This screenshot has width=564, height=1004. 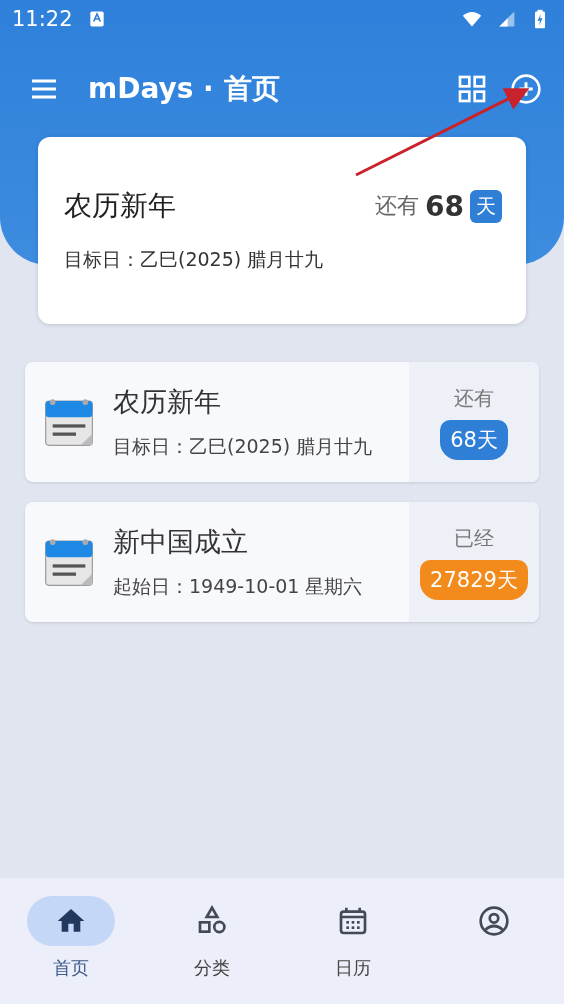 I want to click on count-label: 还有, so click(x=474, y=398).